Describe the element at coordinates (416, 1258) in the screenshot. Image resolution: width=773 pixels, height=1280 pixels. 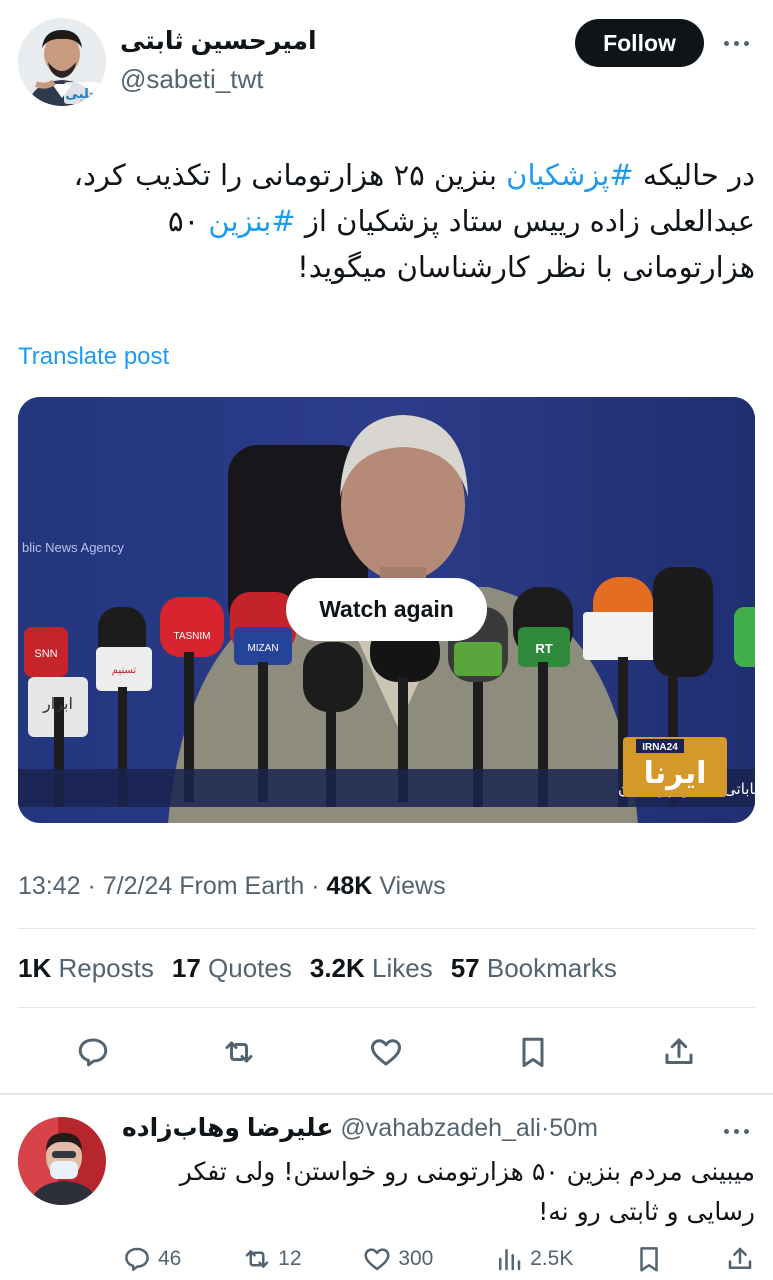
I see `reply-likes-count: 300` at that location.